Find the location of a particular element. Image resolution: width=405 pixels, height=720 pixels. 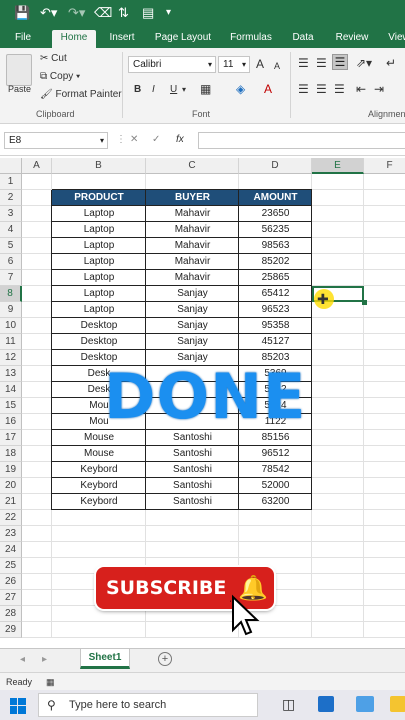

column-header-d: D is located at coordinates (275, 166).